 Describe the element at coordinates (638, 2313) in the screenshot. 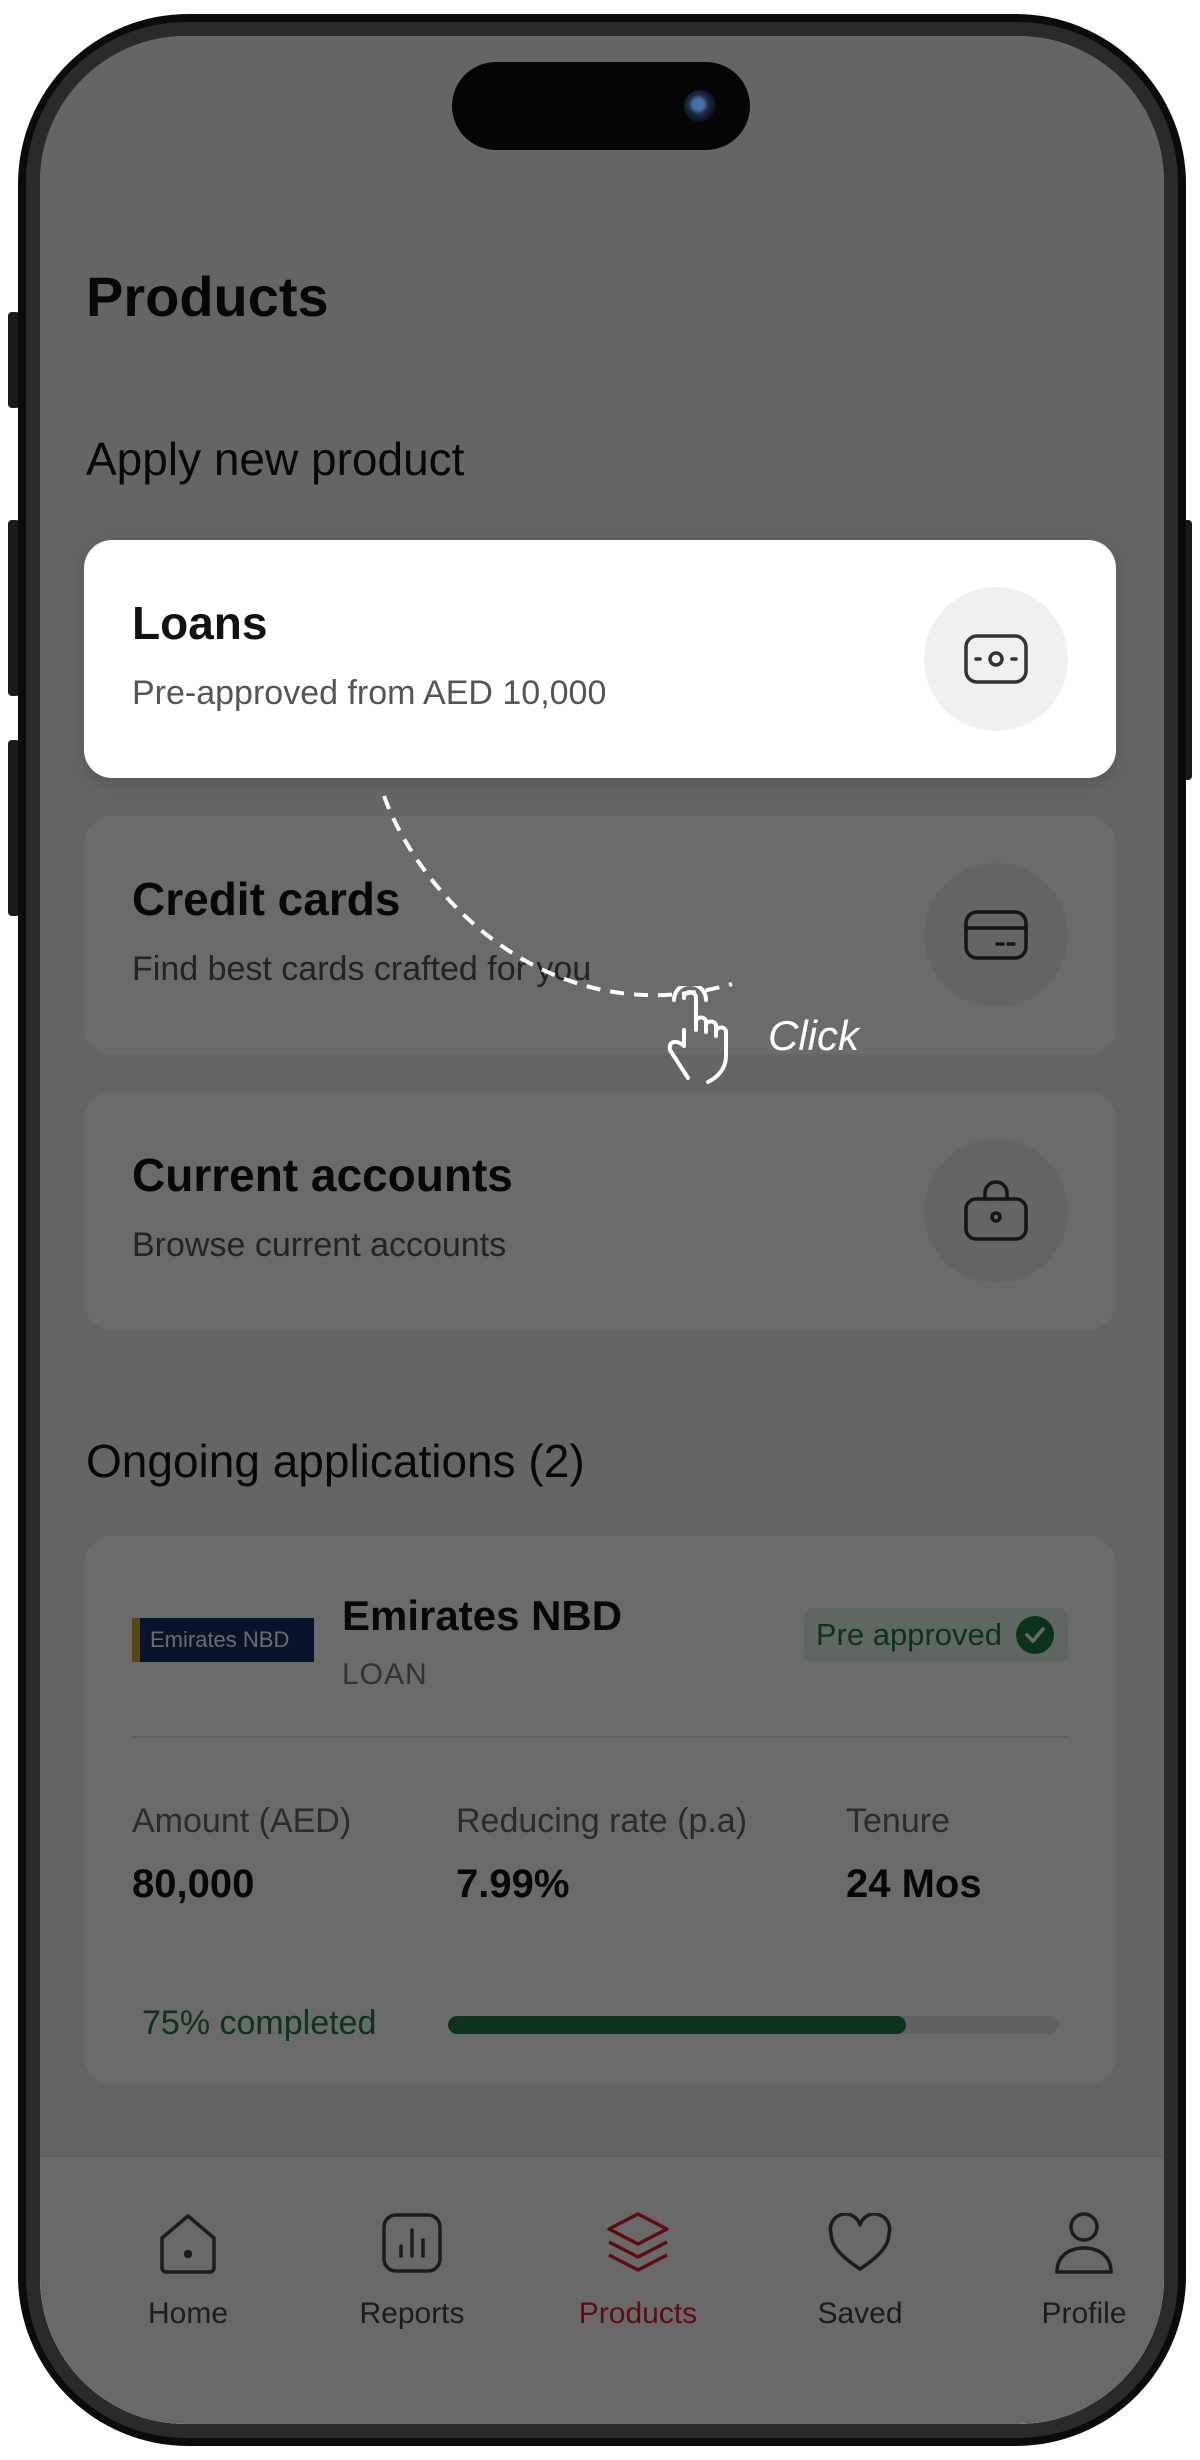

I see `nav-label: Products` at that location.